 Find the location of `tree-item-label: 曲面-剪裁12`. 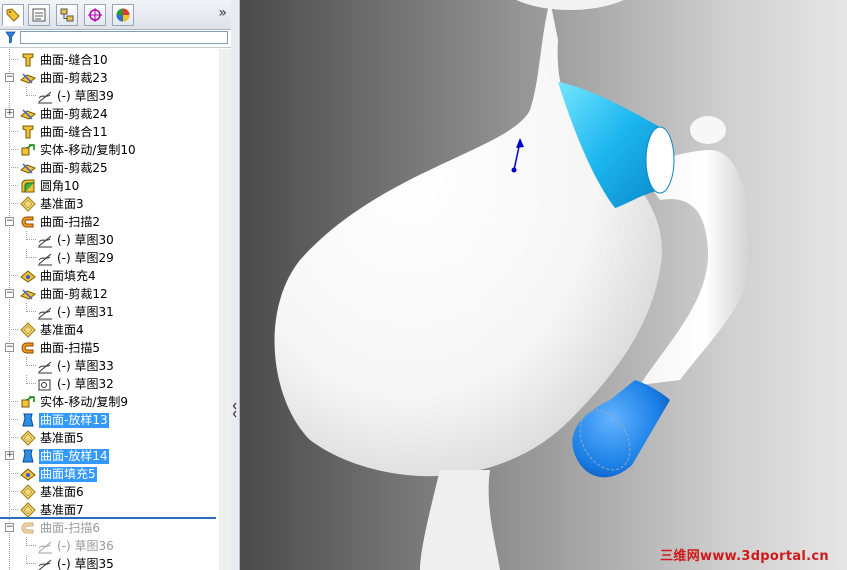

tree-item-label: 曲面-剪裁12 is located at coordinates (74, 293).